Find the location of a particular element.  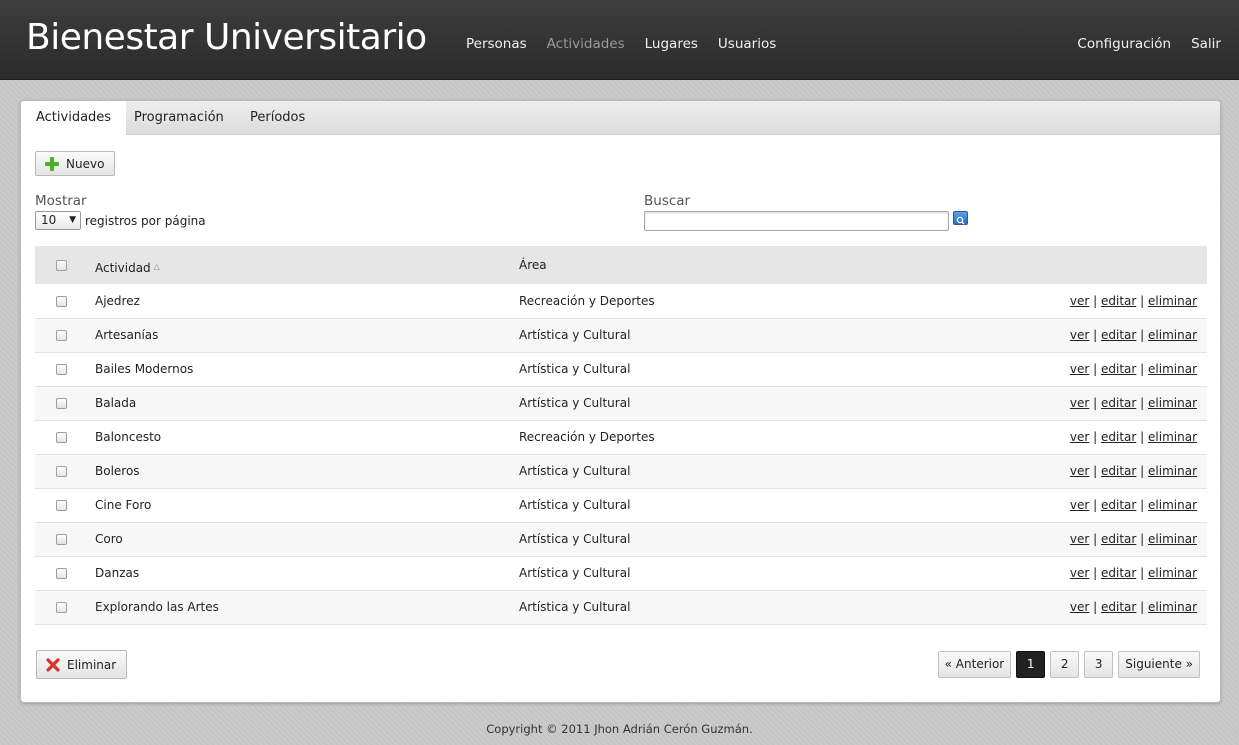

logout-link: Salir is located at coordinates (1206, 44).